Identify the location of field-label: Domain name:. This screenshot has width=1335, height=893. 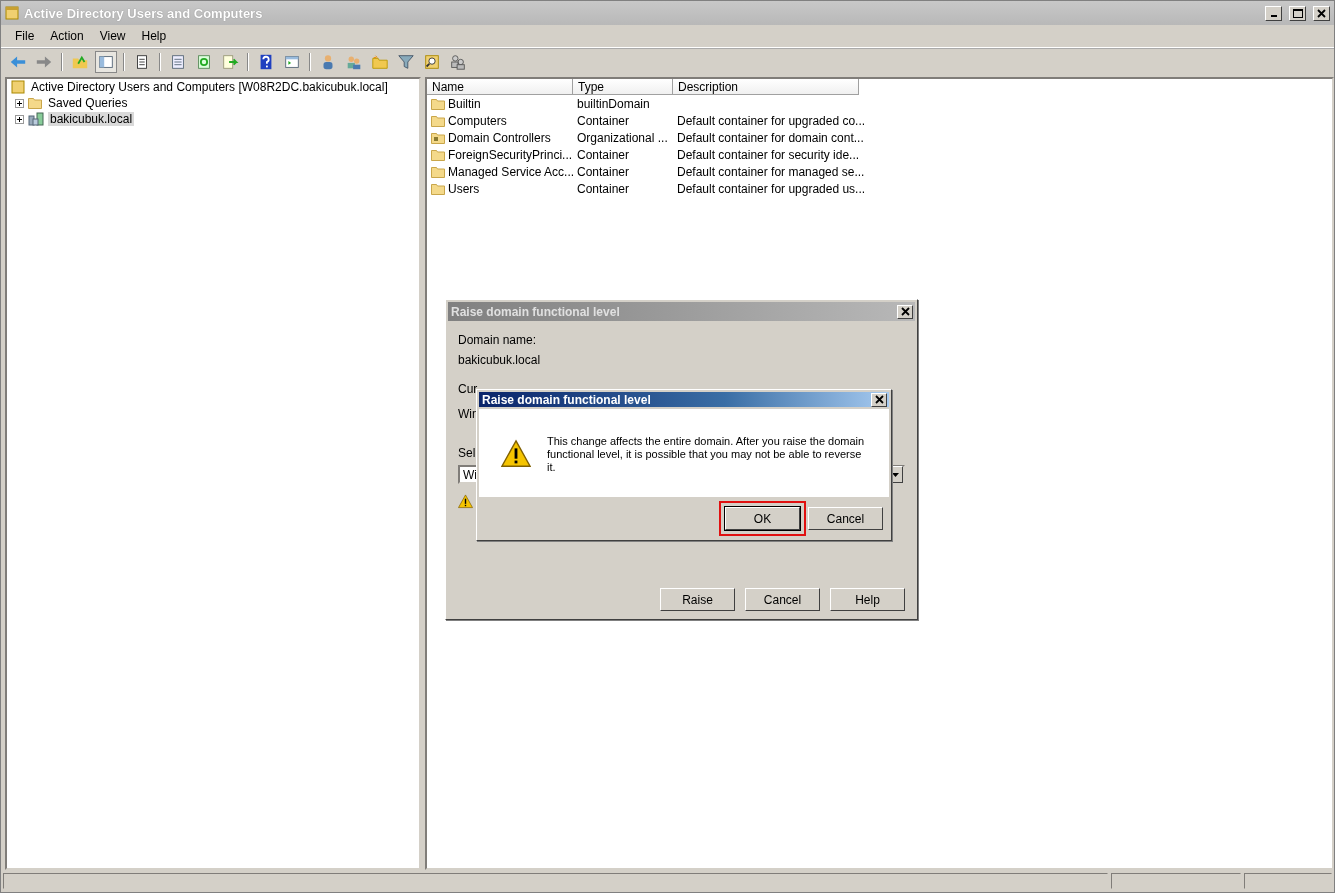
(497, 340).